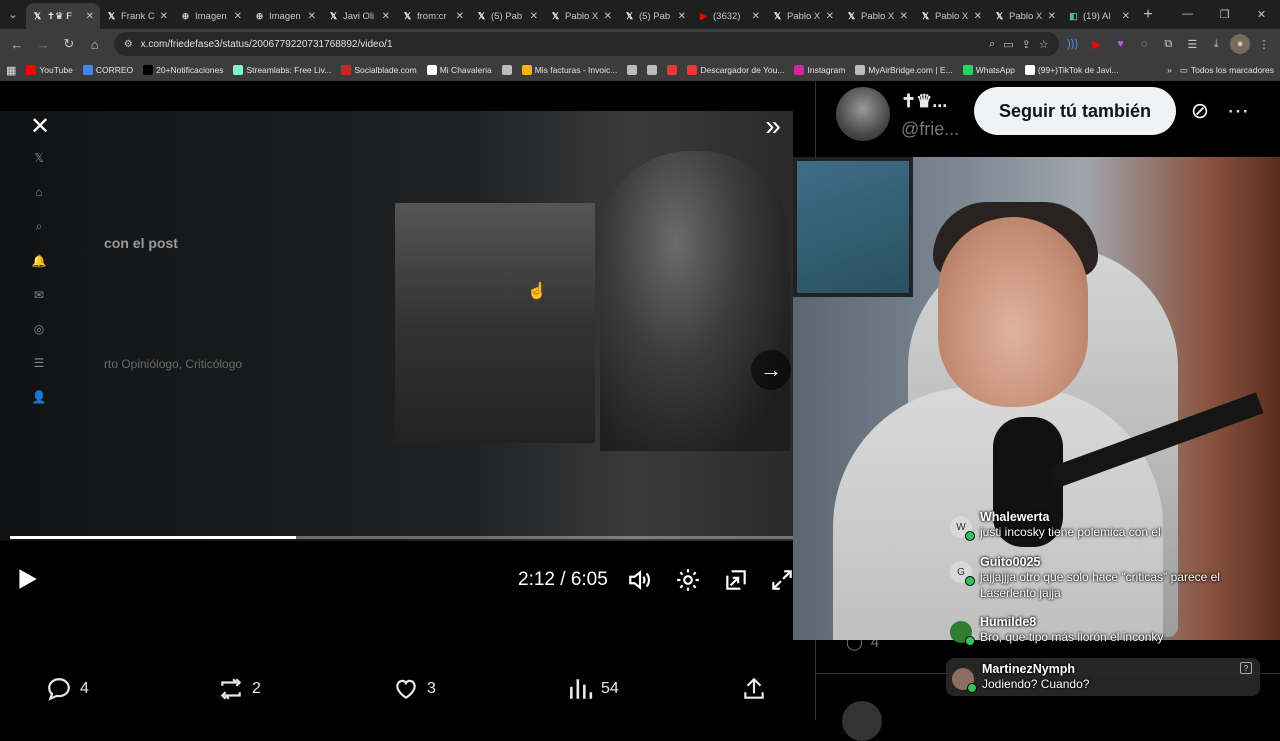 This screenshot has height=741, width=1280. Describe the element at coordinates (1187, 14) in the screenshot. I see `minimize-icon: —` at that location.